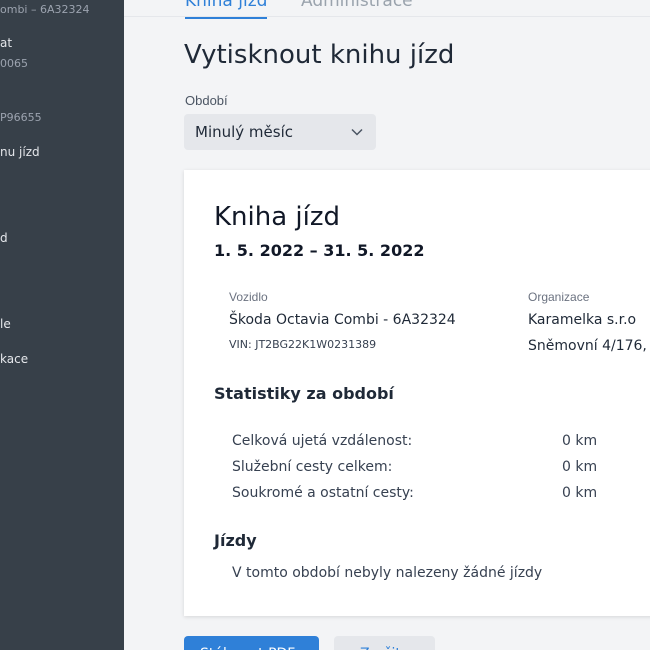 The width and height of the screenshot is (650, 650). Describe the element at coordinates (277, 217) in the screenshot. I see `report-title: Kniha jízd` at that location.